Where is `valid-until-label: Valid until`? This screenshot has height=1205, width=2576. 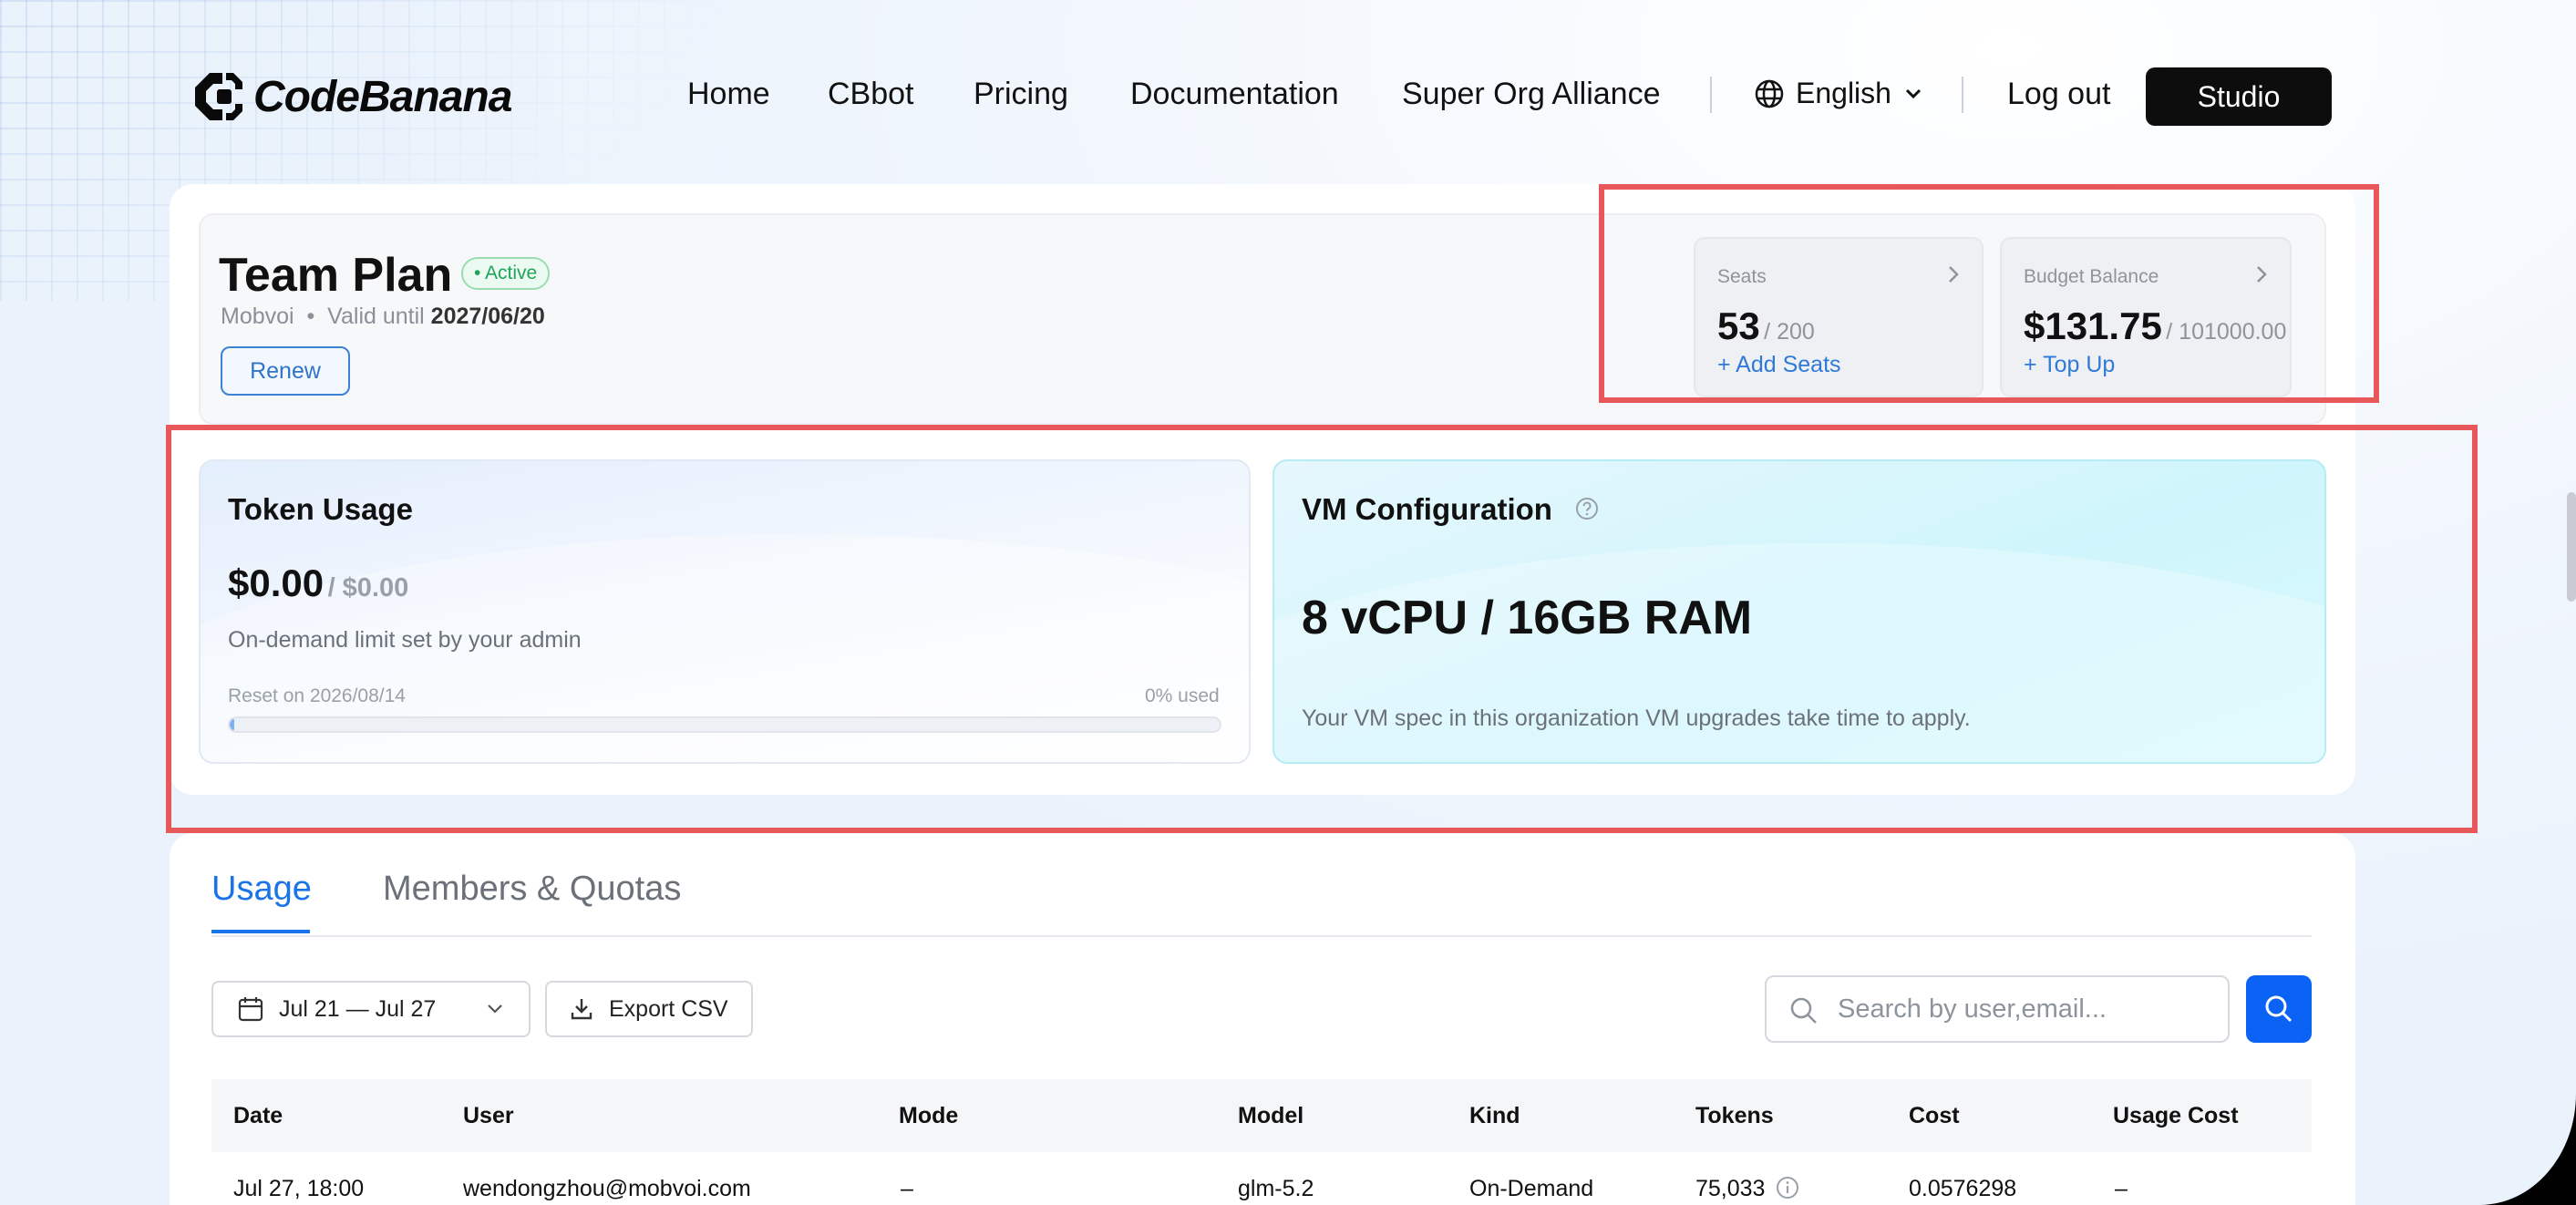
valid-until-label: Valid until is located at coordinates (376, 317).